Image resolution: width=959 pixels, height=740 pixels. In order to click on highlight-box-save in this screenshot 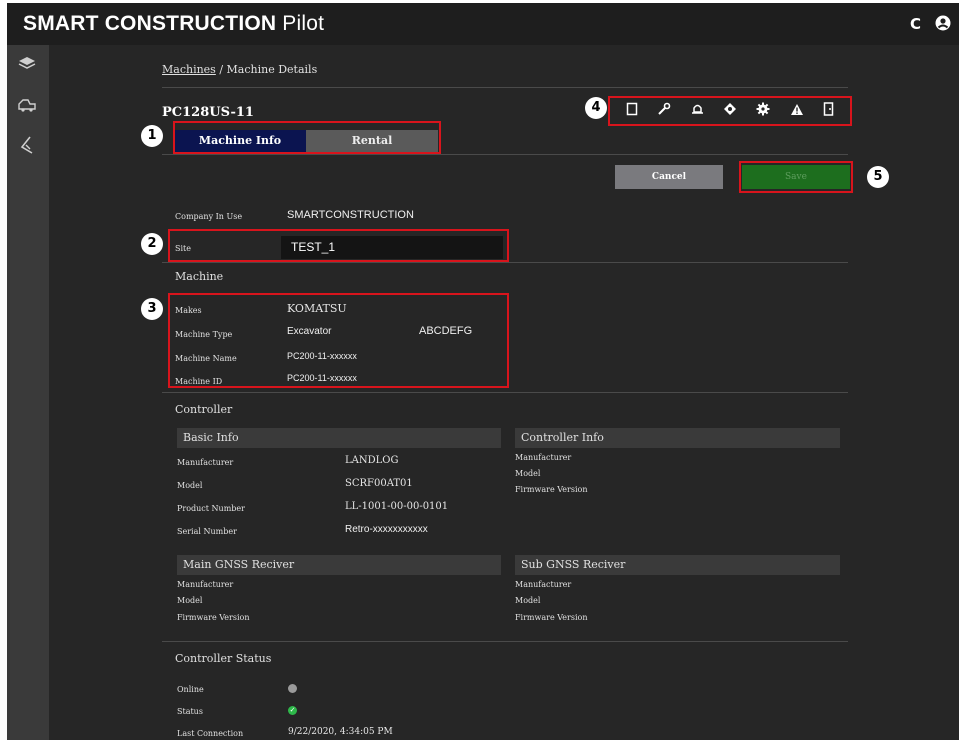, I will do `click(796, 177)`.